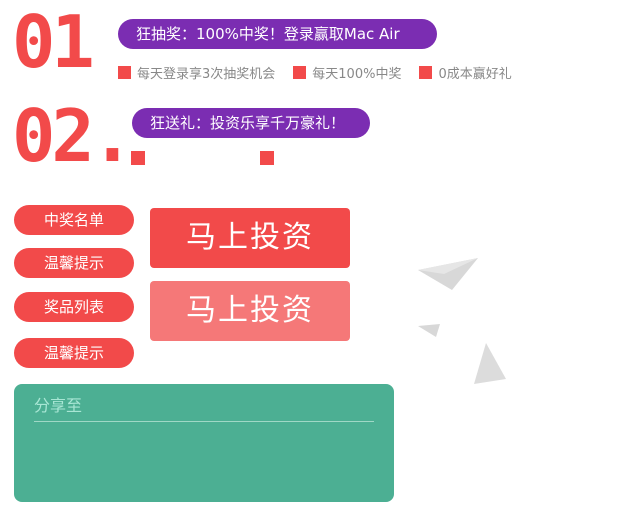  I want to click on feature-label: 每天登录享3次抽奖机会, so click(206, 74).